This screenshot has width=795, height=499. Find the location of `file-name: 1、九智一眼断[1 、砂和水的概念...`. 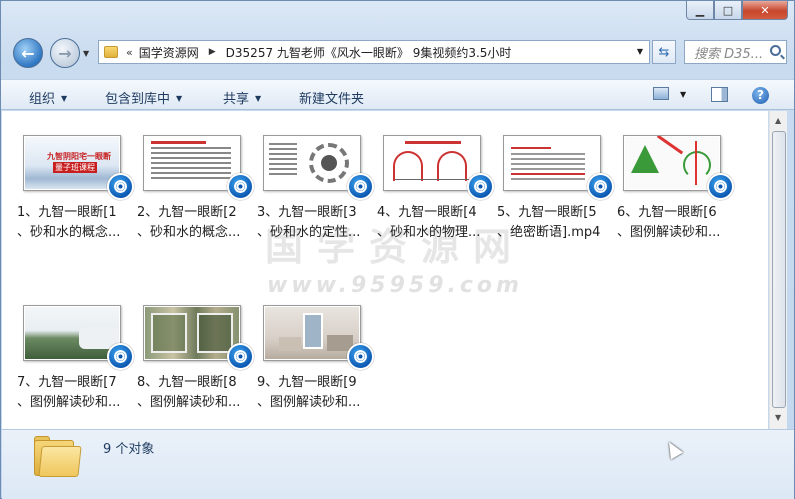

file-name: 1、九智一眼断[1 、砂和水的概念... is located at coordinates (69, 222).